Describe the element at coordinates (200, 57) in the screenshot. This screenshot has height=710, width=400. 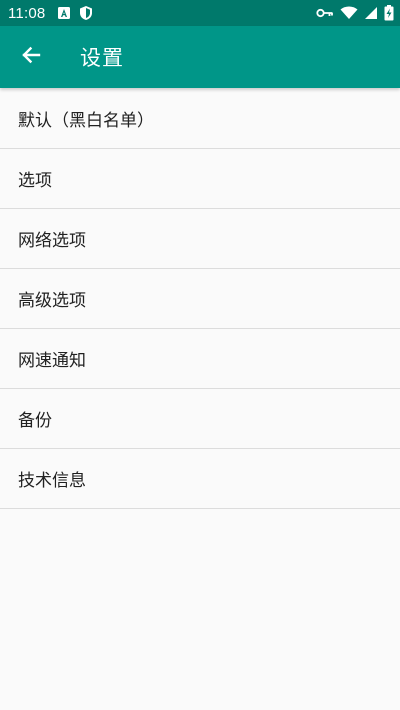
I see `app-bar: 设置` at that location.